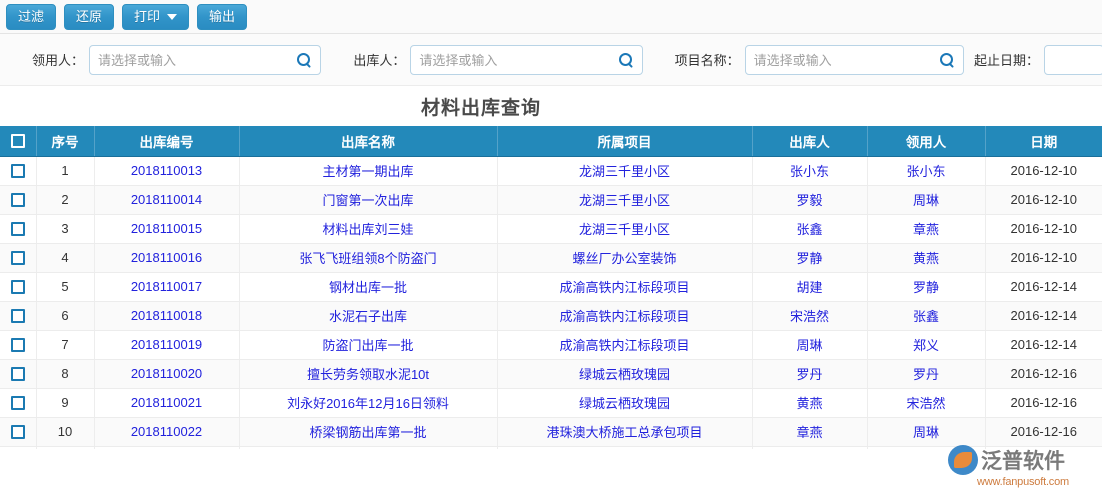 The height and width of the screenshot is (503, 1102). I want to click on column-header-recipient: 领用人, so click(926, 141).